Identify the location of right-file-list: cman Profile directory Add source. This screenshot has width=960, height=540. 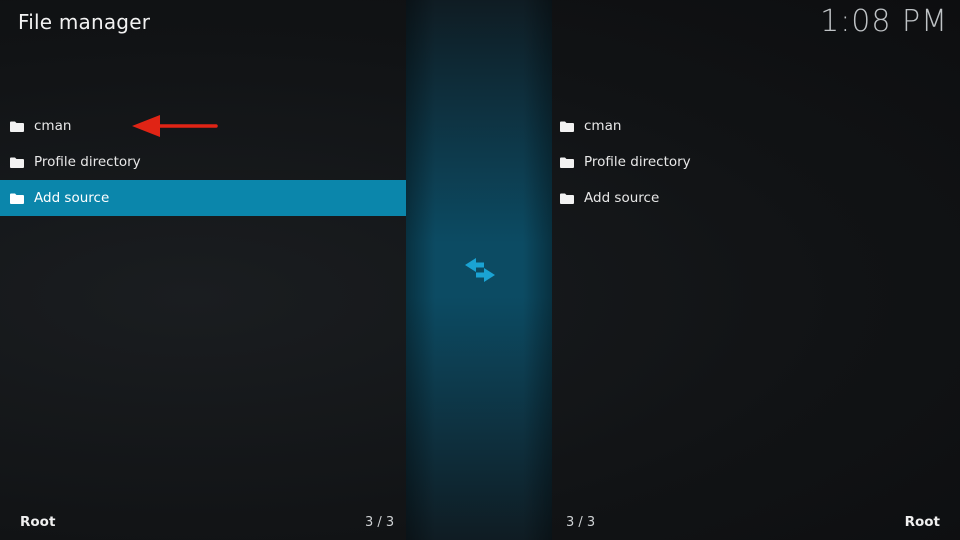
(756, 162).